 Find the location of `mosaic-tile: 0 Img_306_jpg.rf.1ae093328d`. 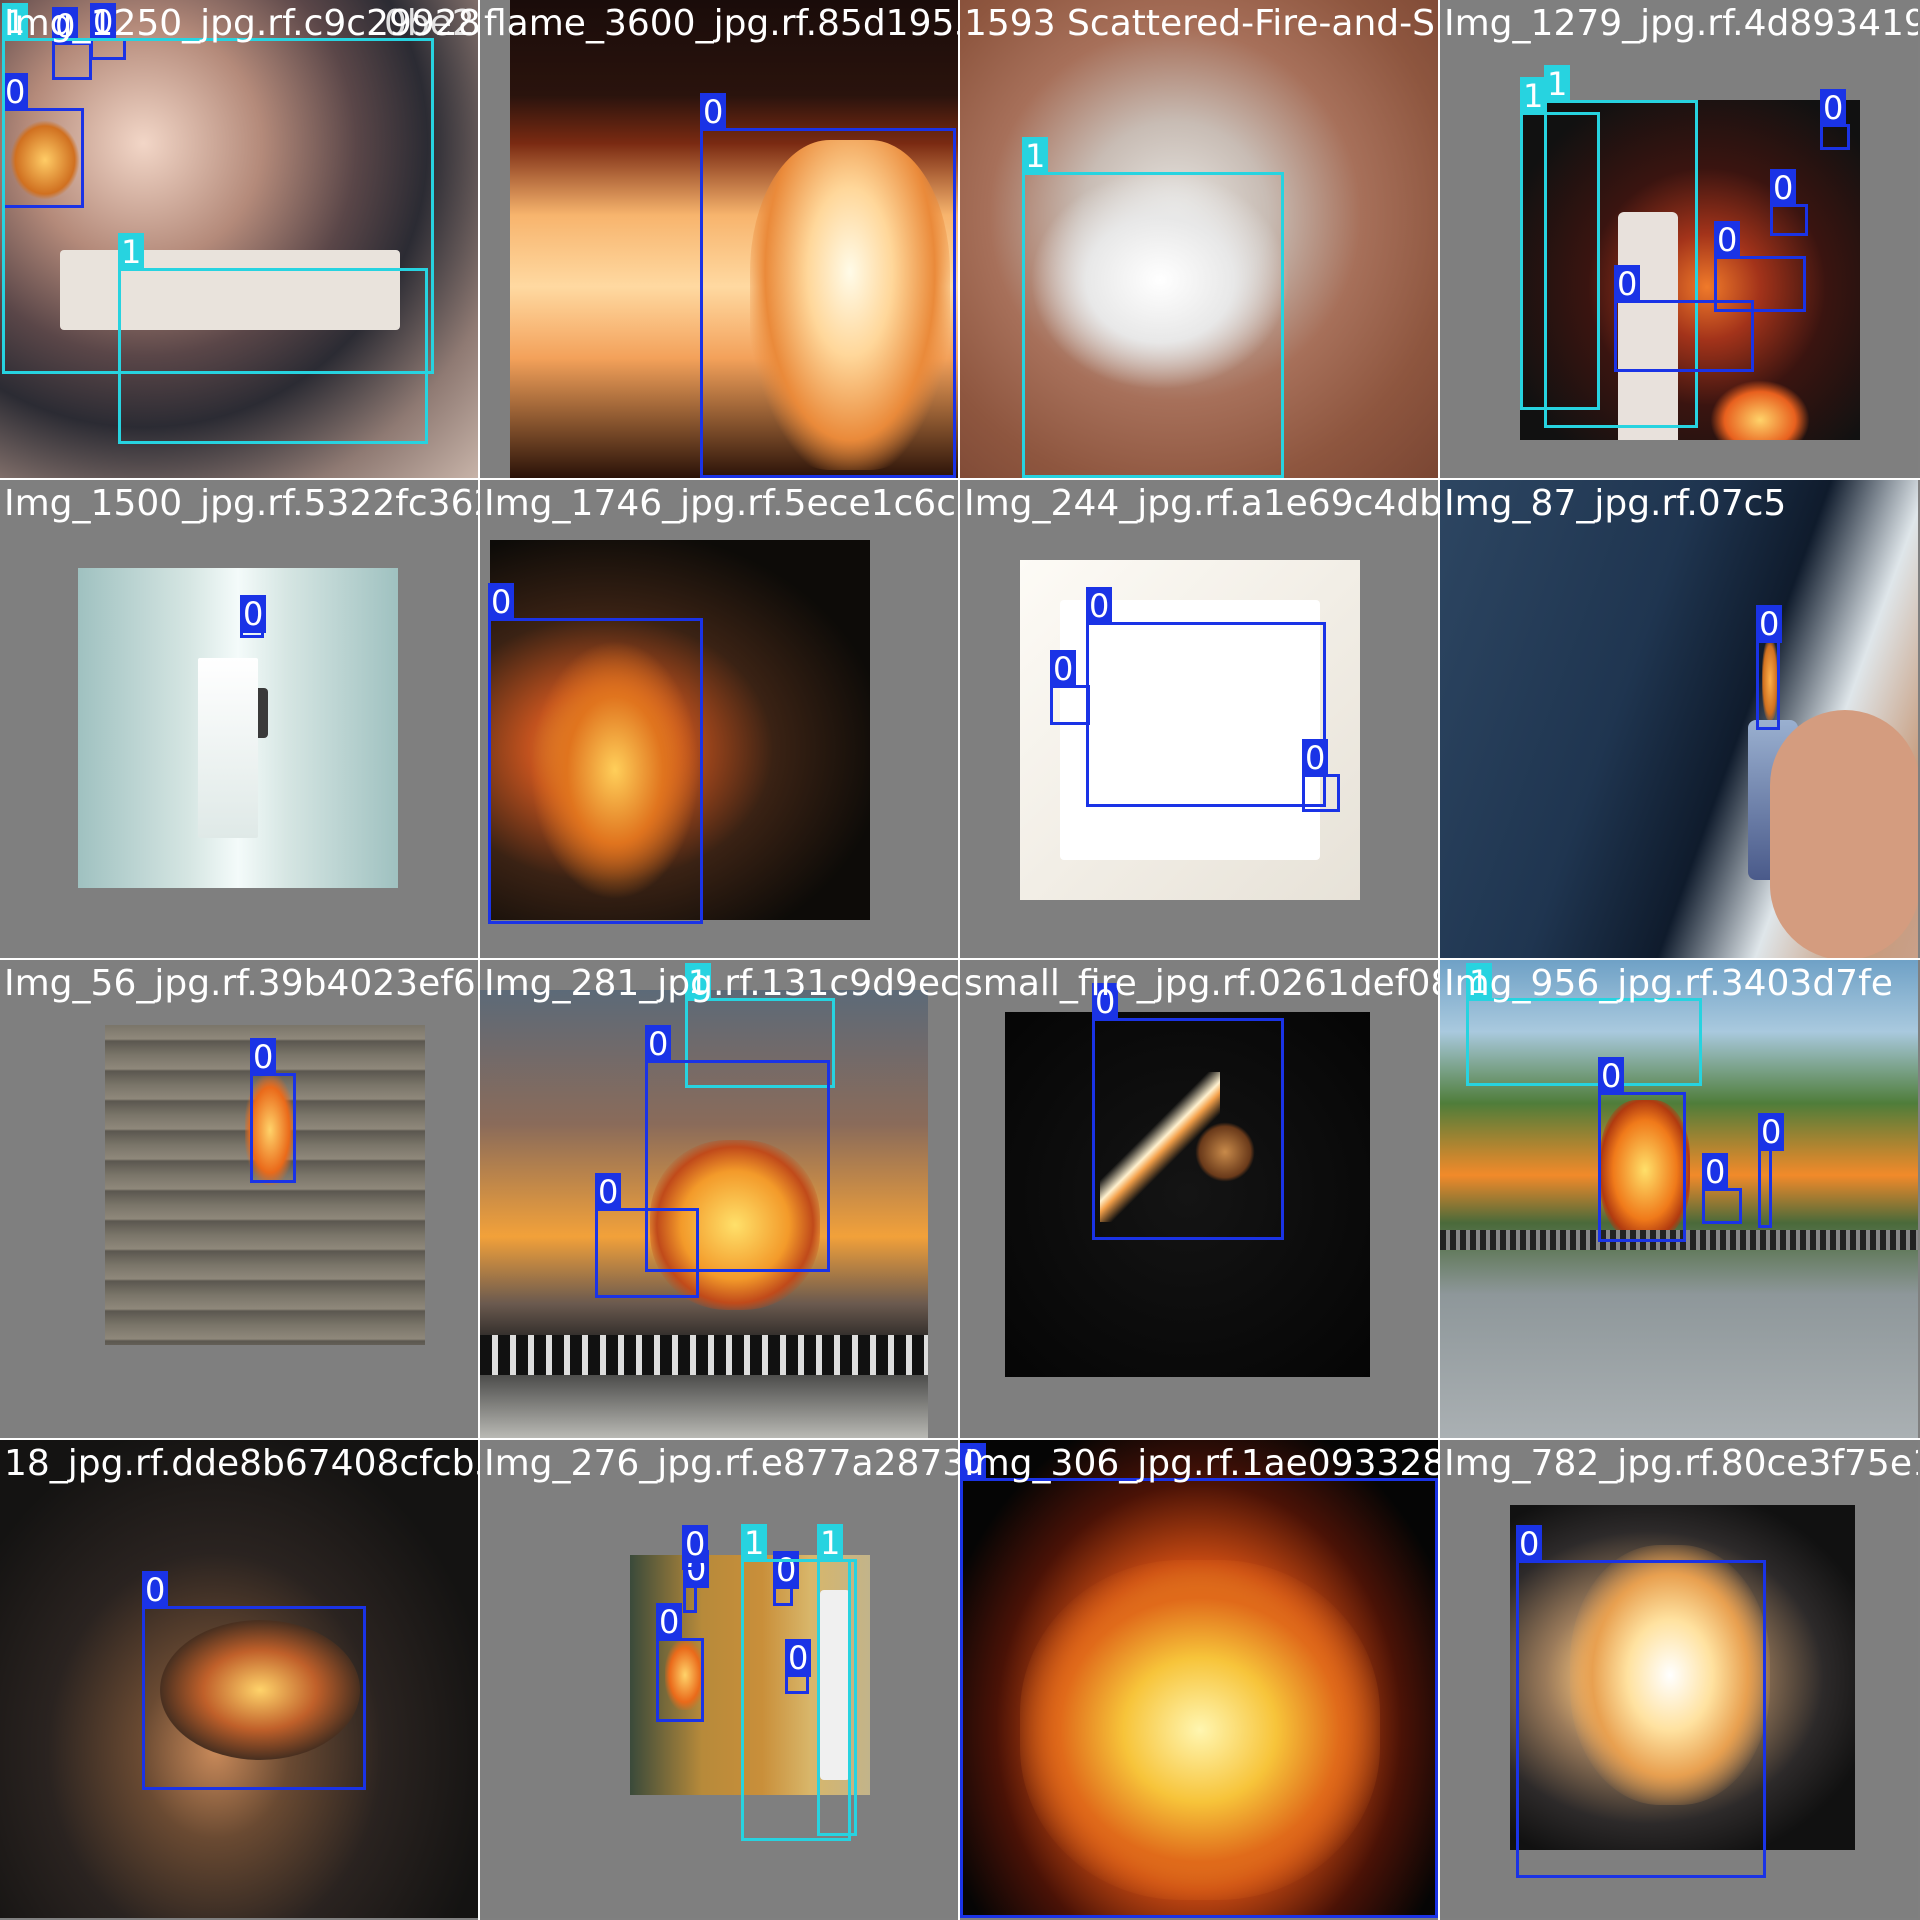

mosaic-tile: 0 Img_306_jpg.rf.1ae093328d is located at coordinates (1199, 1679).